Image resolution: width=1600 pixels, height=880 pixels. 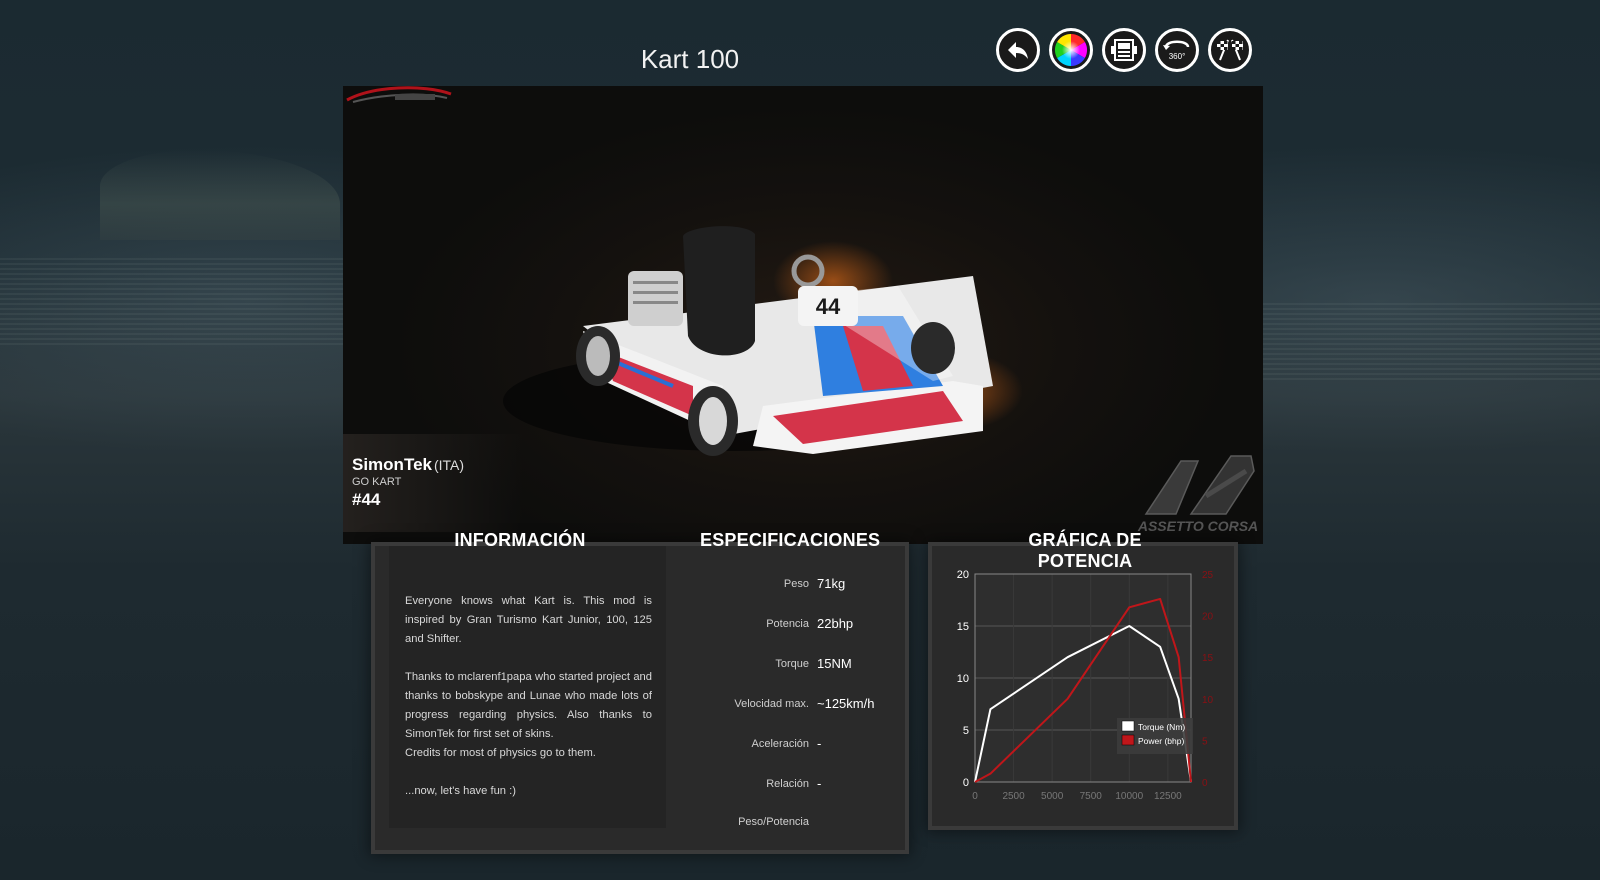 I want to click on view-360-button: 360°, so click(x=1177, y=50).